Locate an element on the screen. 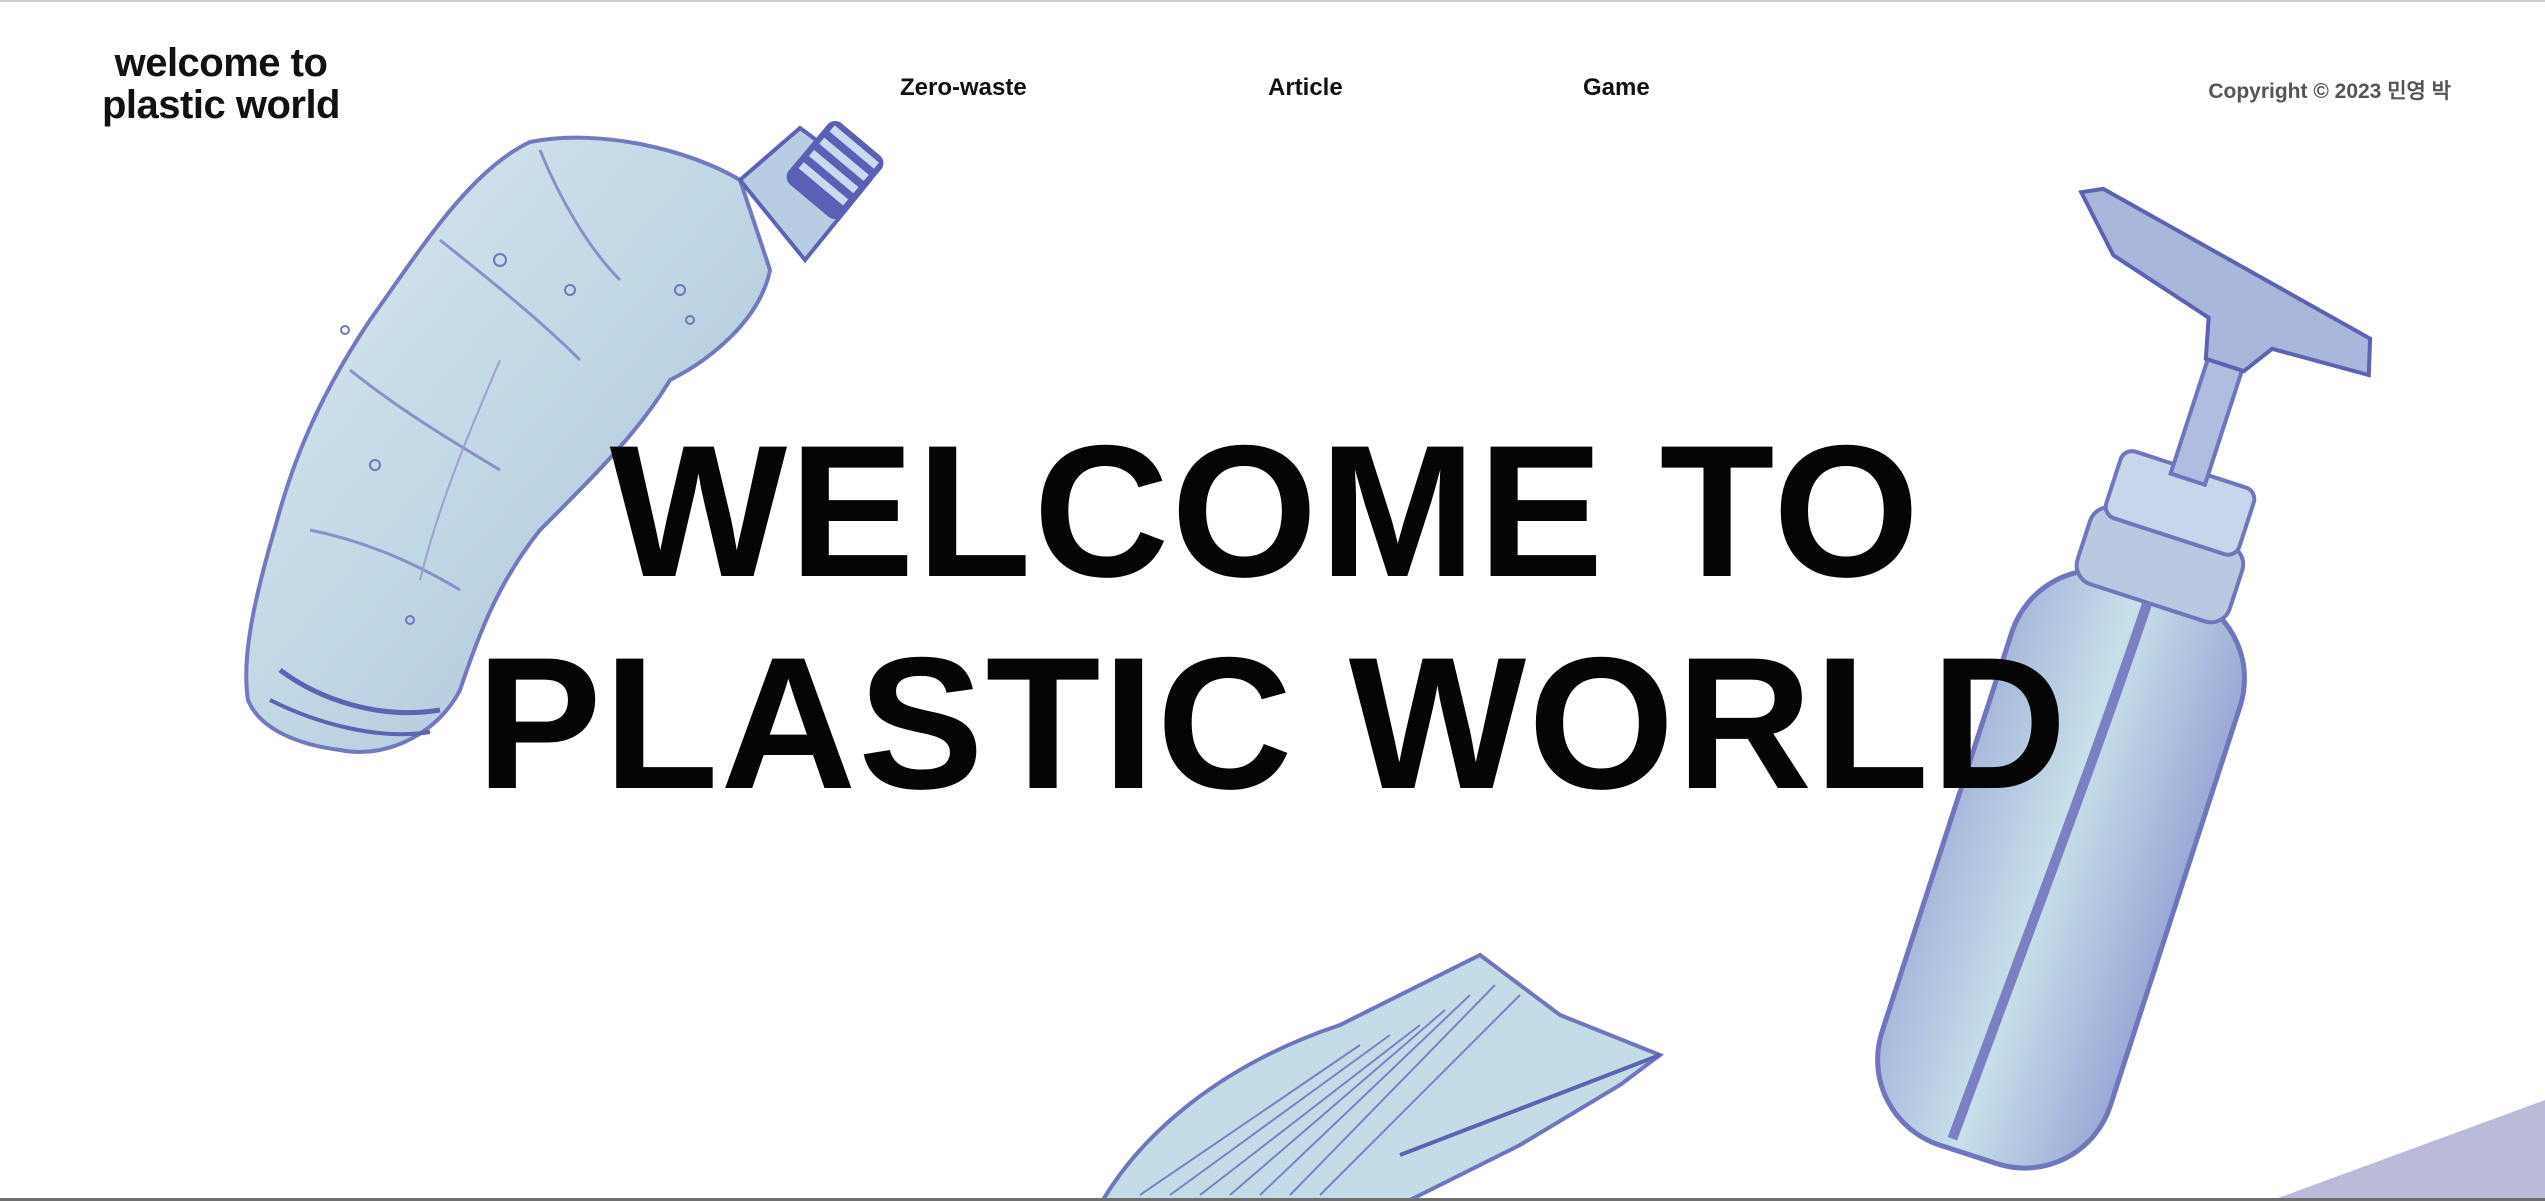 The image size is (2545, 1201). hero-title-line-1: WELCOME TO is located at coordinates (1265, 511).